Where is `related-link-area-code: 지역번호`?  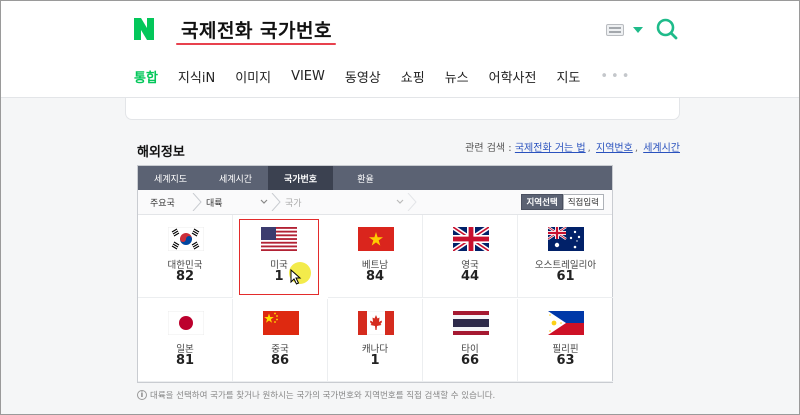 related-link-area-code: 지역번호 is located at coordinates (614, 148).